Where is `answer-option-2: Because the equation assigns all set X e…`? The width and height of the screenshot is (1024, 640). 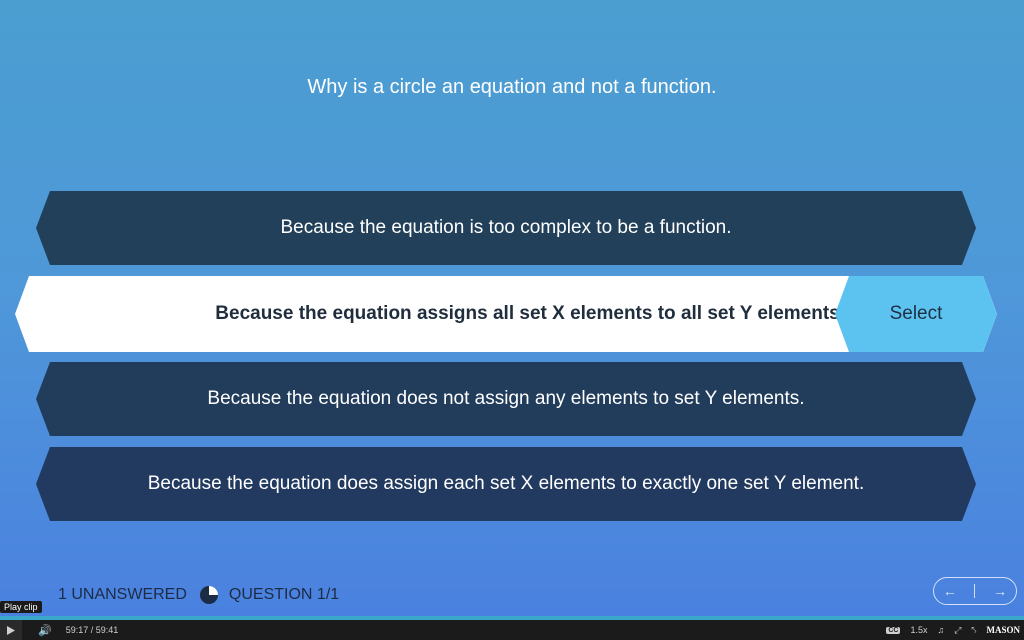 answer-option-2: Because the equation assigns all set X e… is located at coordinates (506, 314).